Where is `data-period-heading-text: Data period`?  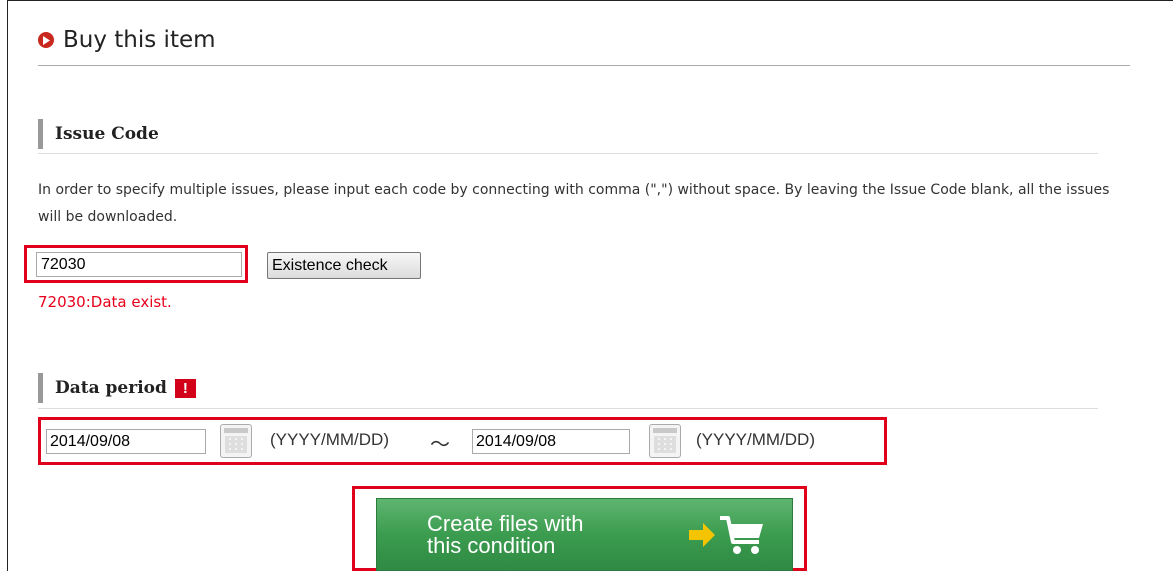 data-period-heading-text: Data period is located at coordinates (111, 388).